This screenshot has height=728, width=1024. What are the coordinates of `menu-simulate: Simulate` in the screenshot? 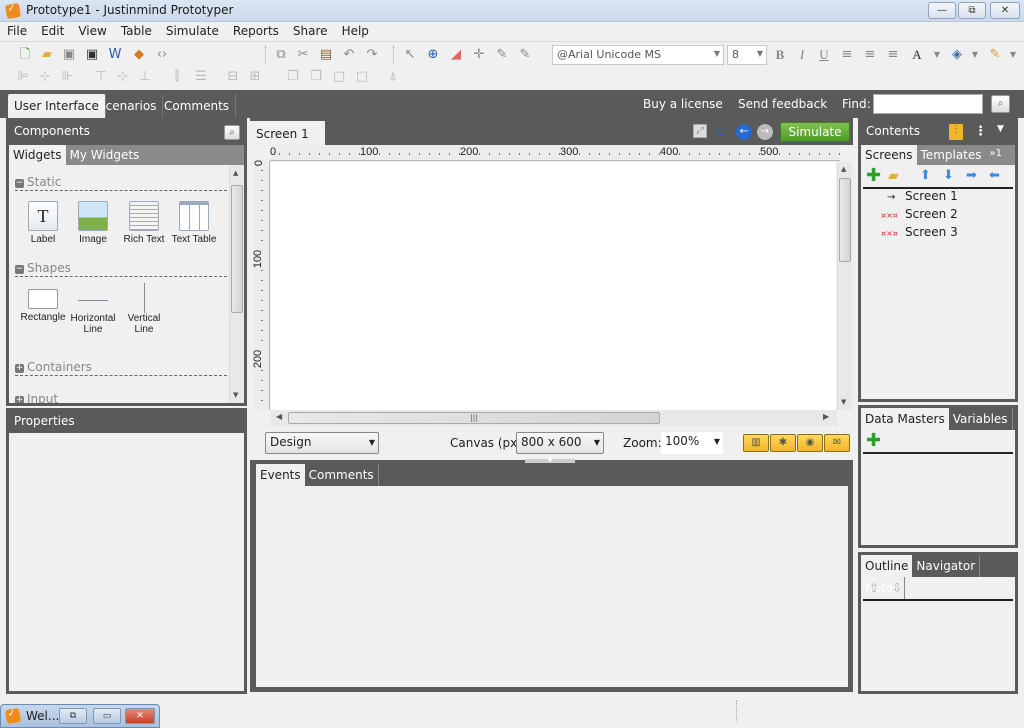 It's located at (192, 30).